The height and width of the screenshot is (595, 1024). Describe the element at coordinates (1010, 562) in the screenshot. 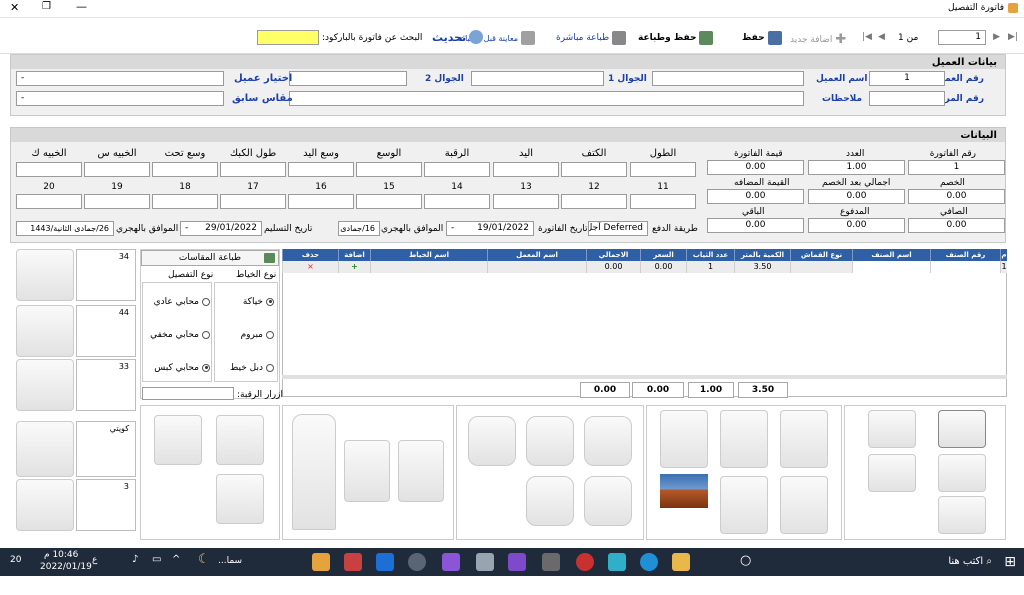

I see `start-icon: ⊞` at that location.